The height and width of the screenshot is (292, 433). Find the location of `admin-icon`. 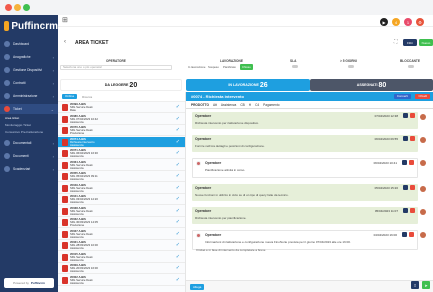

admin-icon is located at coordinates (7, 96).